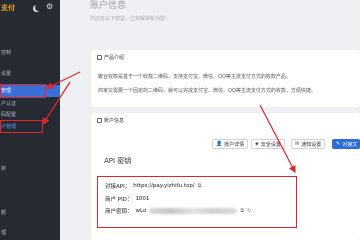 This screenshot has width=360, height=240. Describe the element at coordinates (114, 121) in the screenshot. I see `account-card-title: 账户信息` at that location.